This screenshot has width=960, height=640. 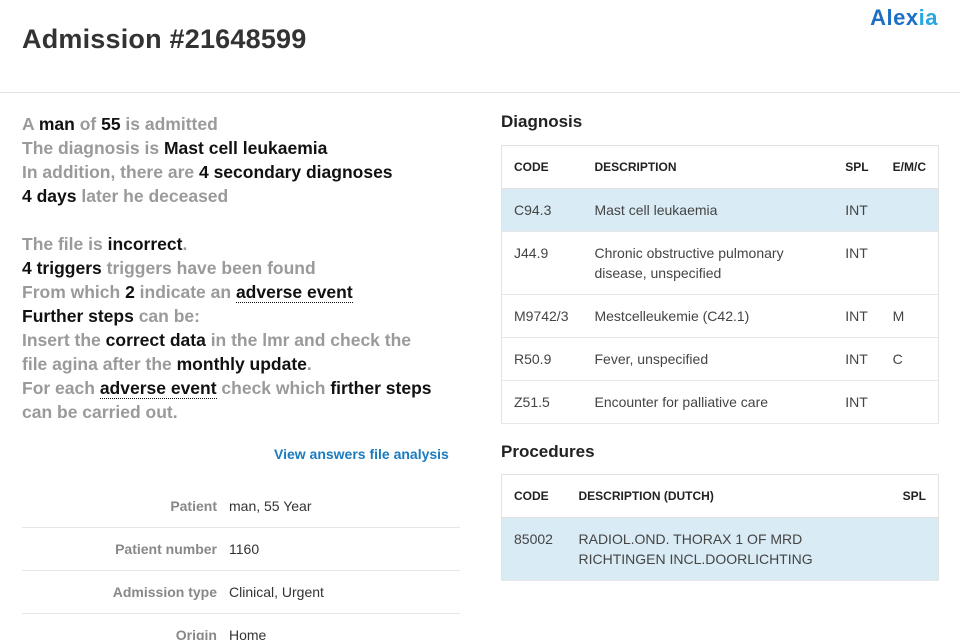 I want to click on cell-code: 85002, so click(x=534, y=549).